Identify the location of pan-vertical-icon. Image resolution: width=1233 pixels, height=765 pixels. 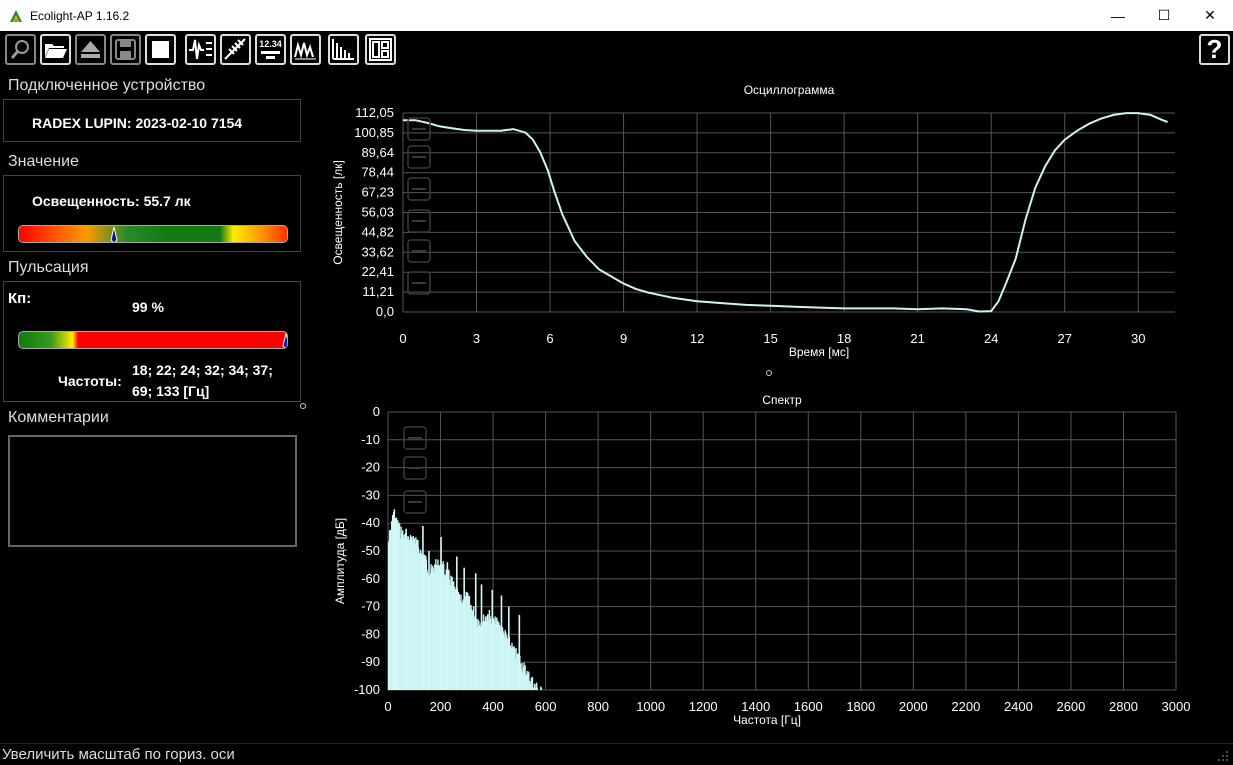
(419, 283).